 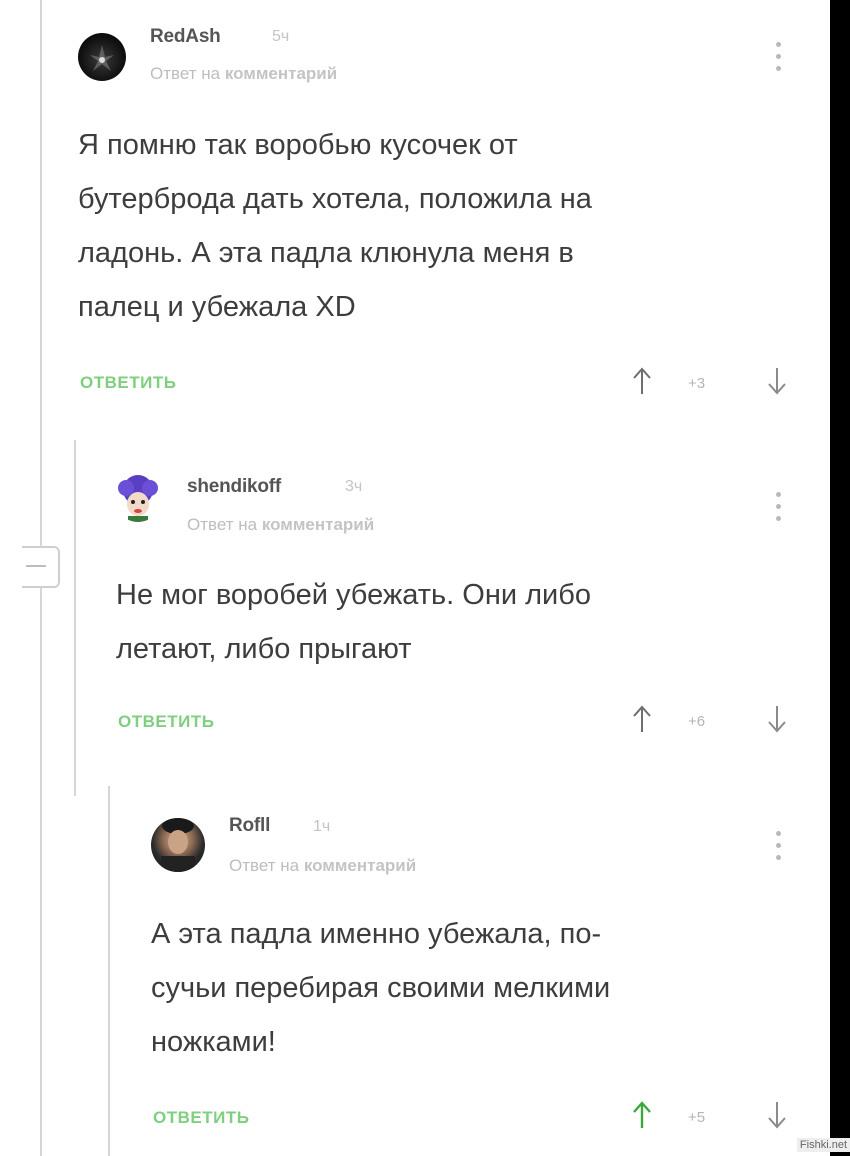 What do you see at coordinates (360, 865) in the screenshot?
I see `reply-to-target-link: комментарий` at bounding box center [360, 865].